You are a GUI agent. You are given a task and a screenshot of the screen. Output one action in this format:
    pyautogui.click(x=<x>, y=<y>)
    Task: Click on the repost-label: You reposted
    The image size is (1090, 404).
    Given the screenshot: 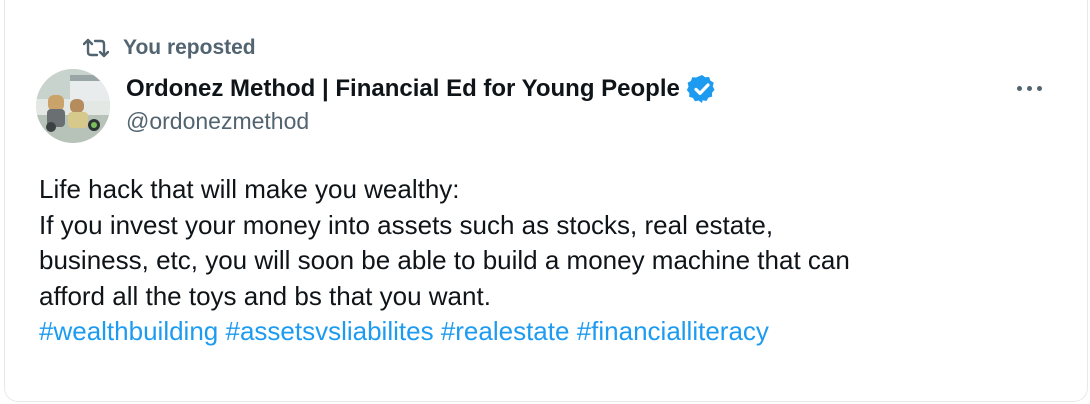 What is the action you would take?
    pyautogui.click(x=189, y=47)
    